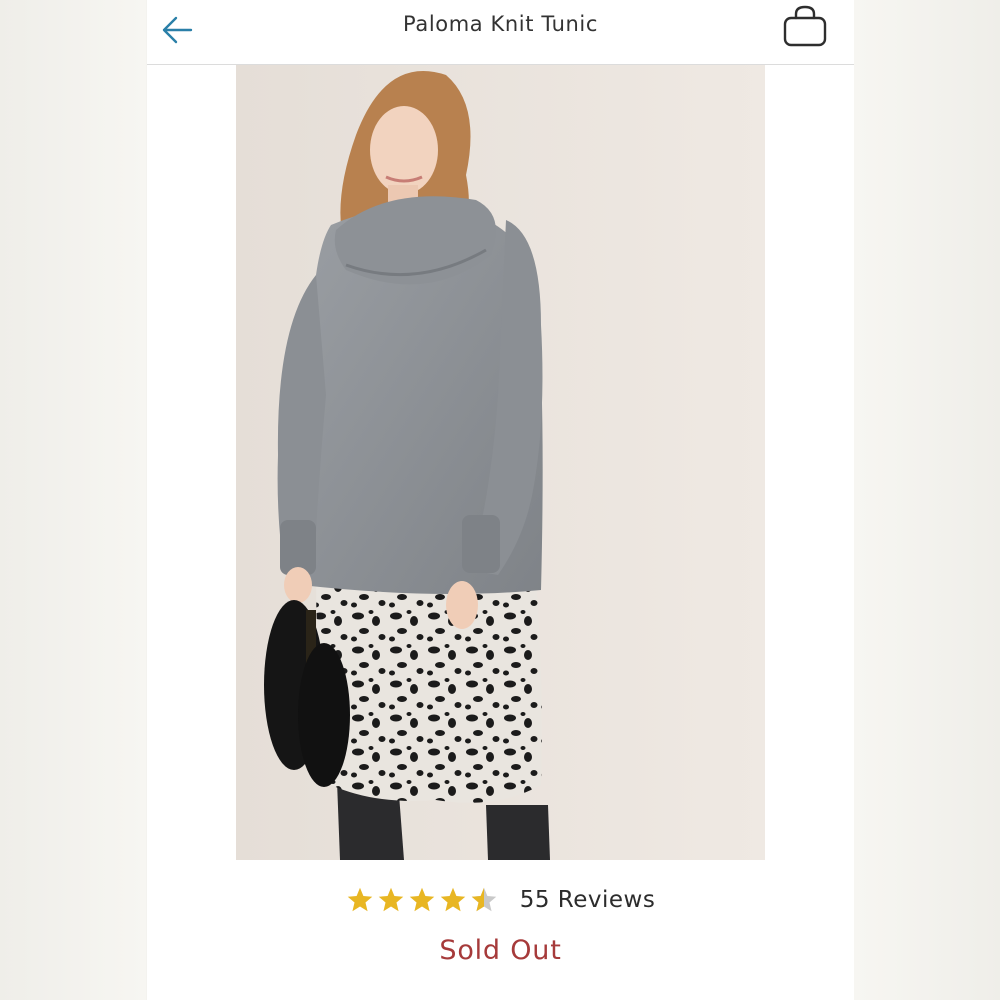 The height and width of the screenshot is (1000, 1000). I want to click on right-margin, so click(927, 500).